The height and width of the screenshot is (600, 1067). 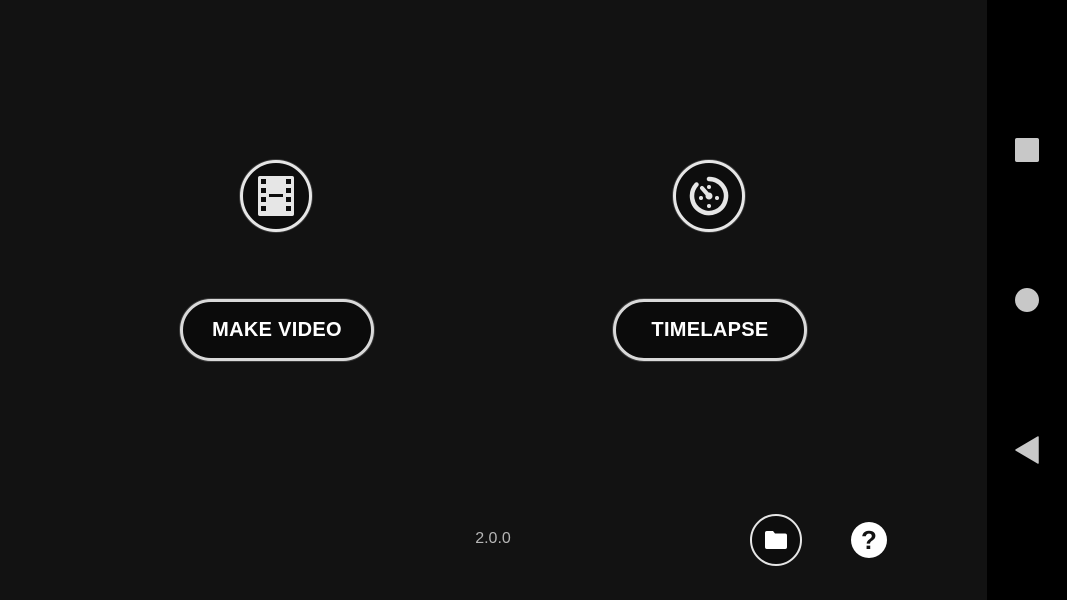 I want to click on recents-button, so click(x=1027, y=150).